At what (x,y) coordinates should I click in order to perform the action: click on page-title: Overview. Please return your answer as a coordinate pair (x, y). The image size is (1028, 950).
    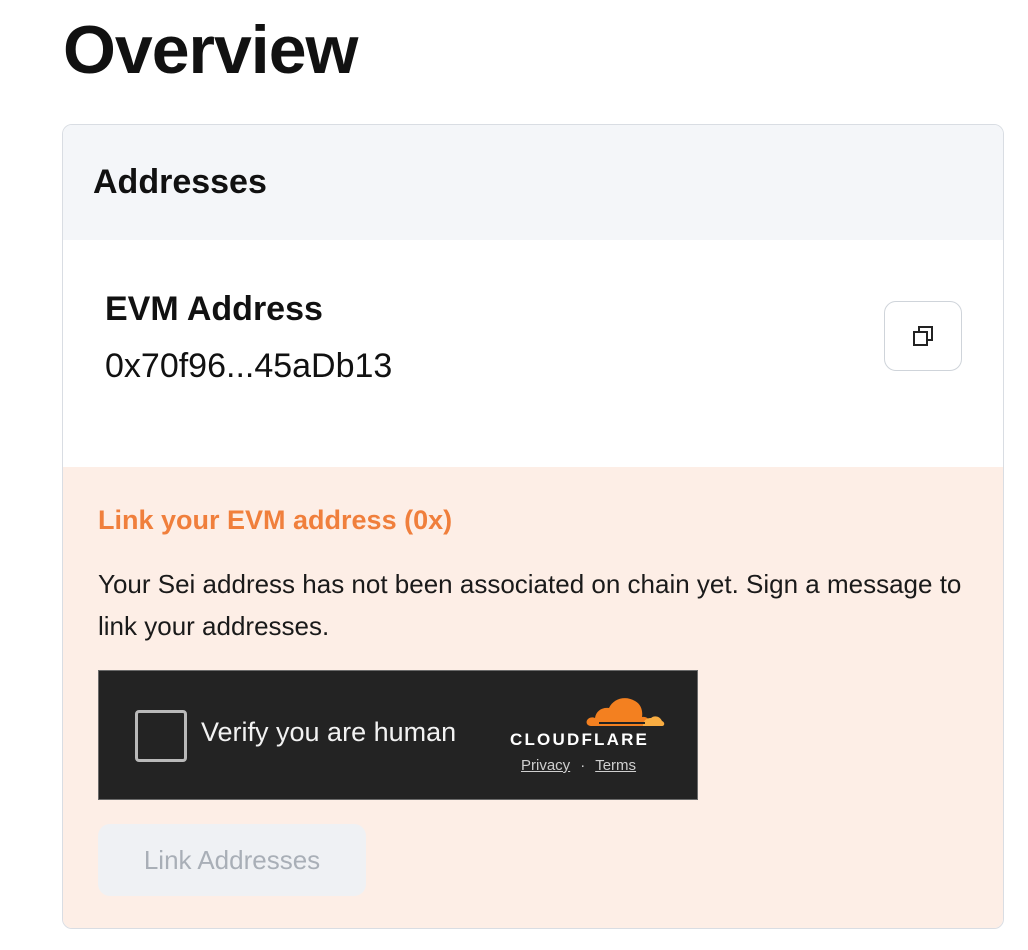
    Looking at the image, I should click on (210, 50).